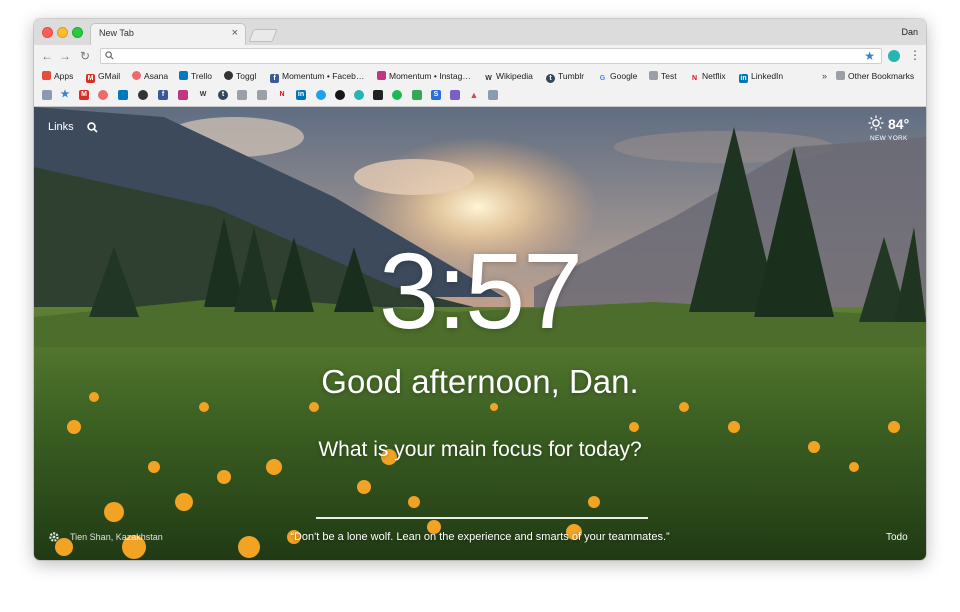 This screenshot has height=612, width=960. Describe the element at coordinates (909, 32) in the screenshot. I see `profile-name: Dan` at that location.